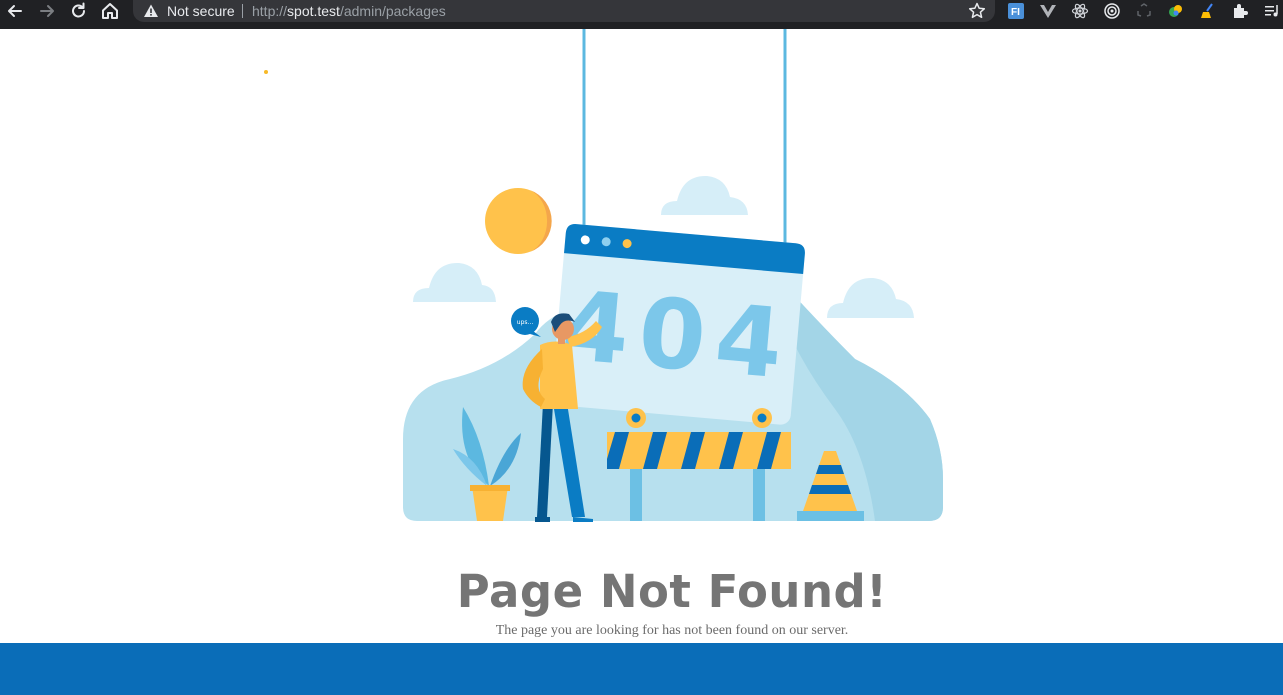 This screenshot has height=695, width=1283. I want to click on back-button, so click(17, 11).